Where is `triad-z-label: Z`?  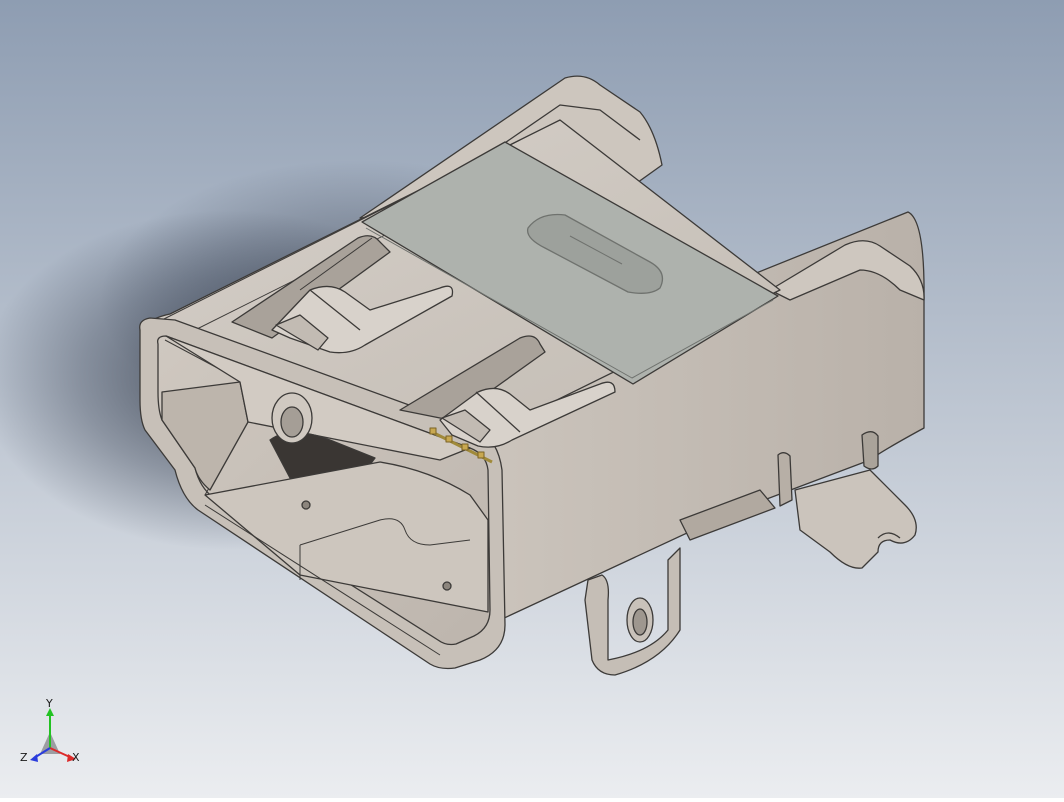
triad-z-label: Z is located at coordinates (24, 757).